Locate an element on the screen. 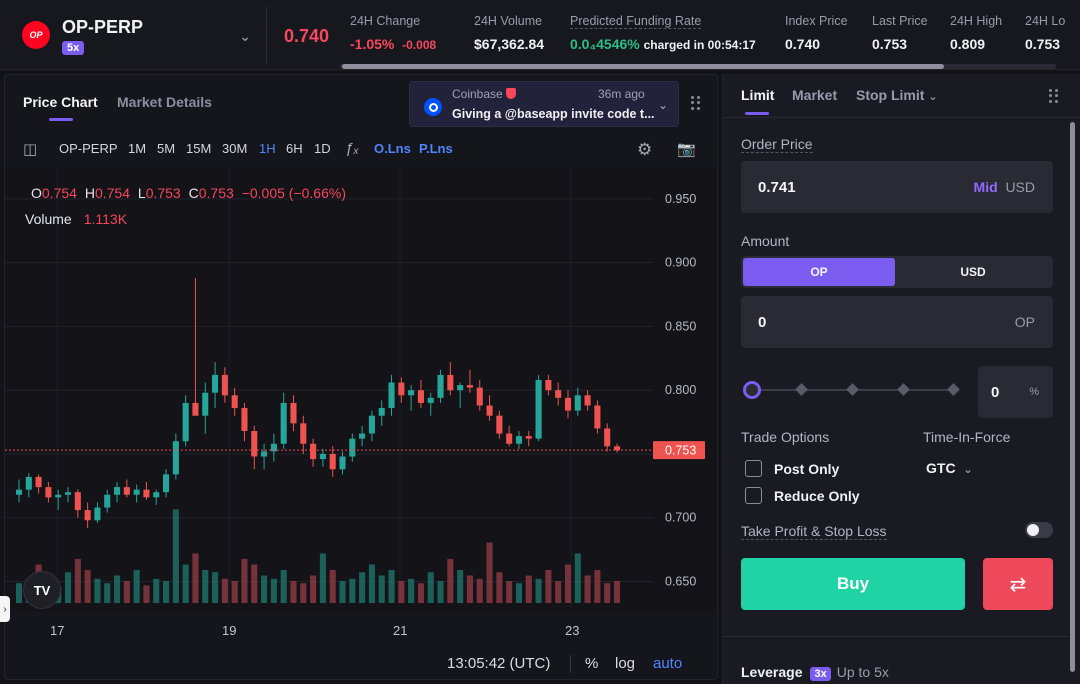  leverage-badge: 3x is located at coordinates (820, 674).